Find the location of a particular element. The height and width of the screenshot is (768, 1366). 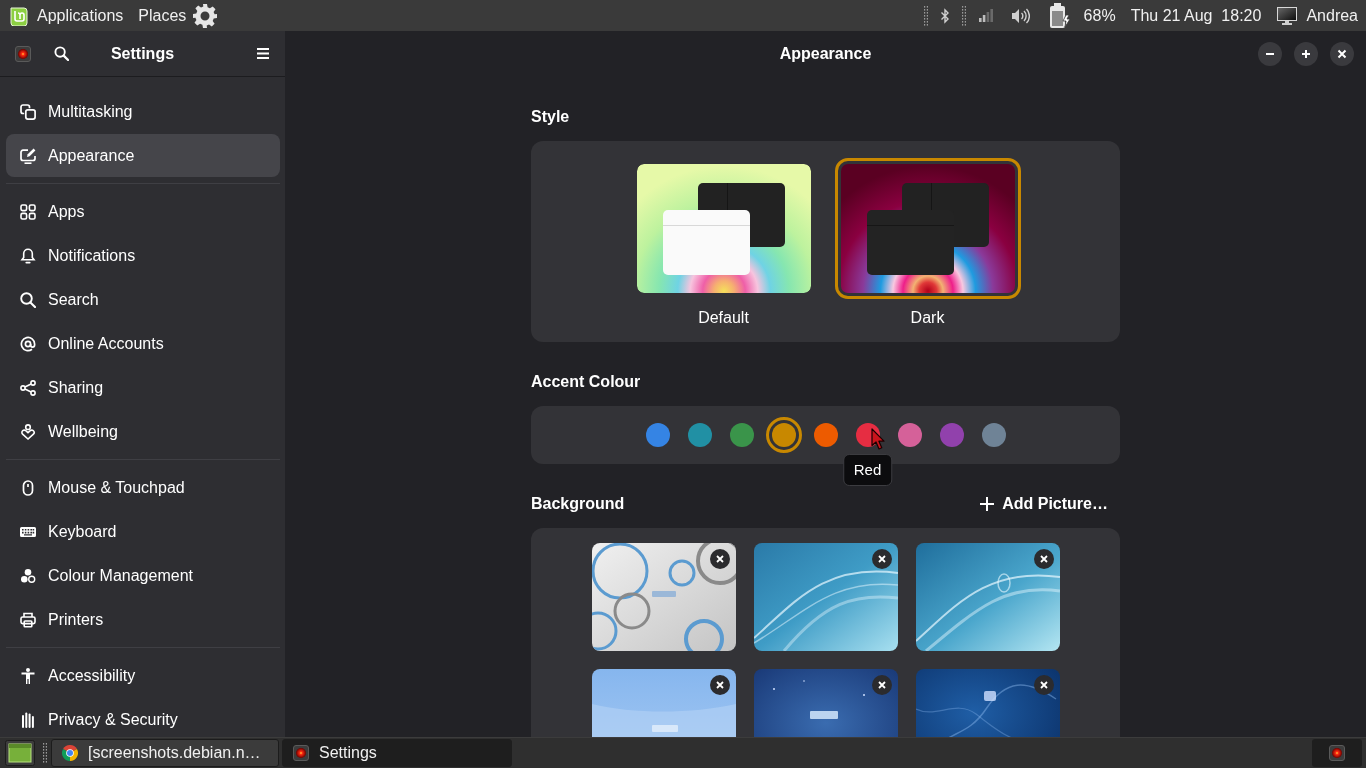

screen-pen-icon is located at coordinates (28, 155).